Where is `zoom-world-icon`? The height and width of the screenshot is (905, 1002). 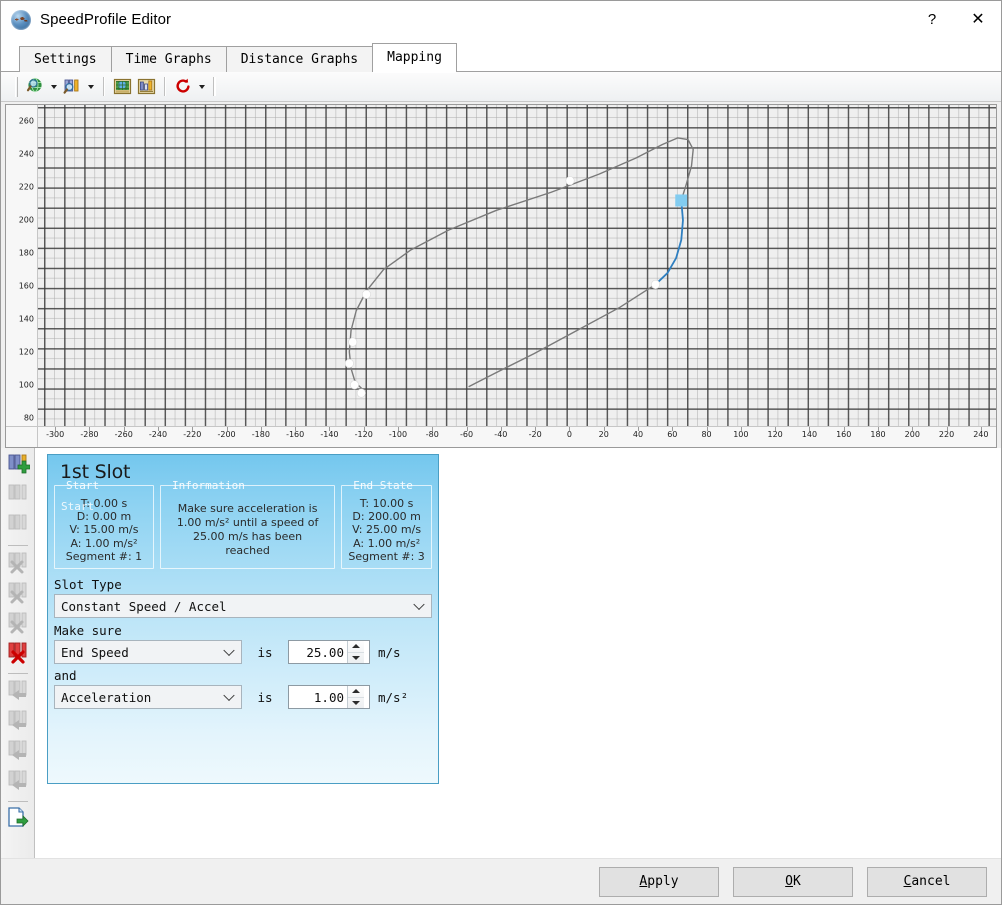 zoom-world-icon is located at coordinates (35, 86).